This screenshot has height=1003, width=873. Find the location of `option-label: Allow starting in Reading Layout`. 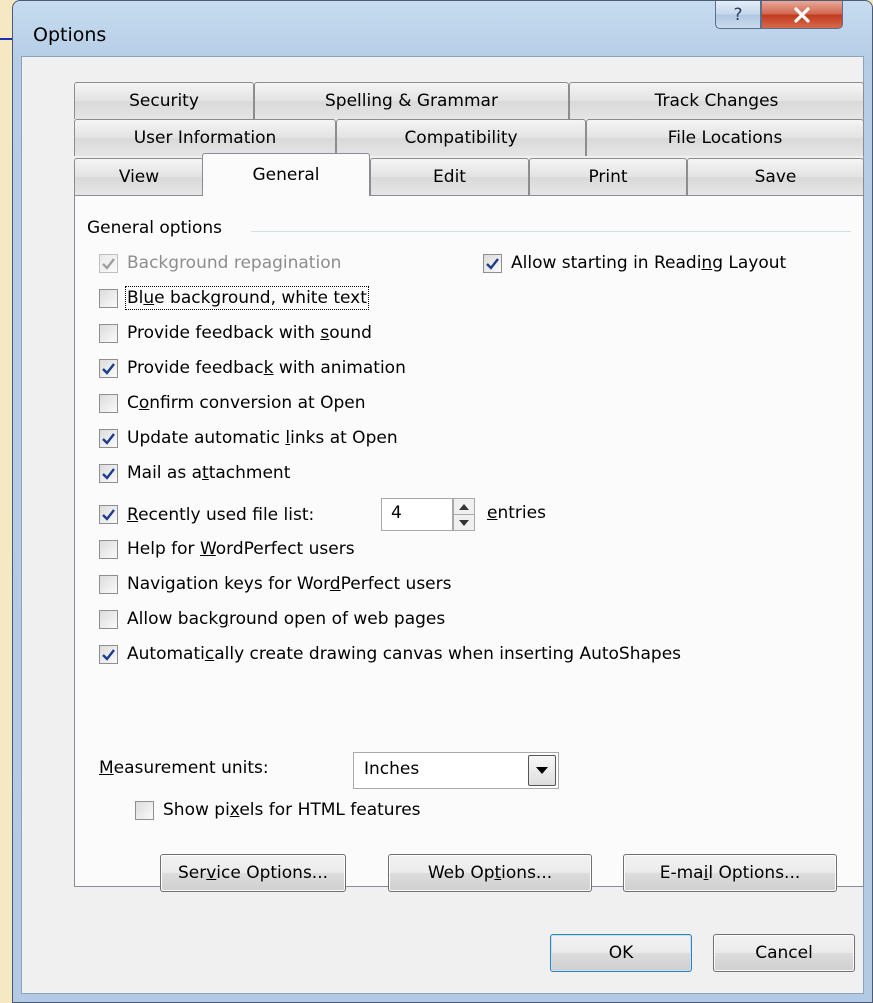

option-label: Allow starting in Reading Layout is located at coordinates (649, 263).